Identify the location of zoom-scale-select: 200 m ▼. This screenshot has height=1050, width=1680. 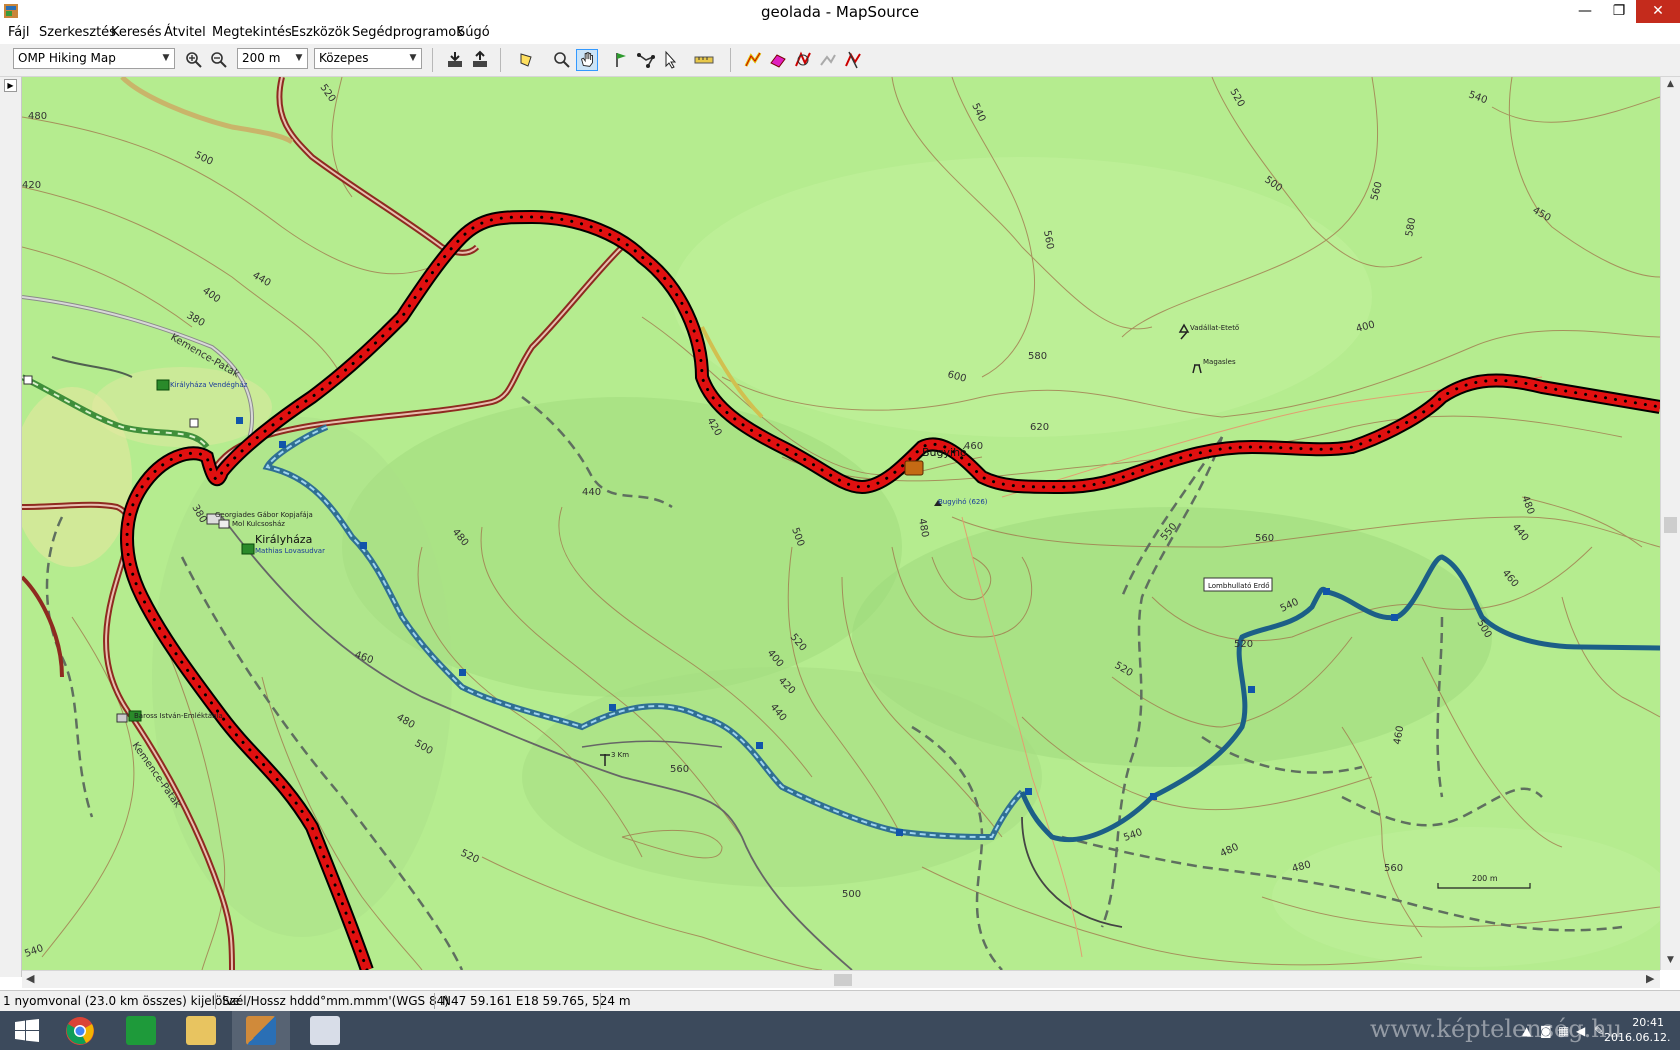
(272, 58).